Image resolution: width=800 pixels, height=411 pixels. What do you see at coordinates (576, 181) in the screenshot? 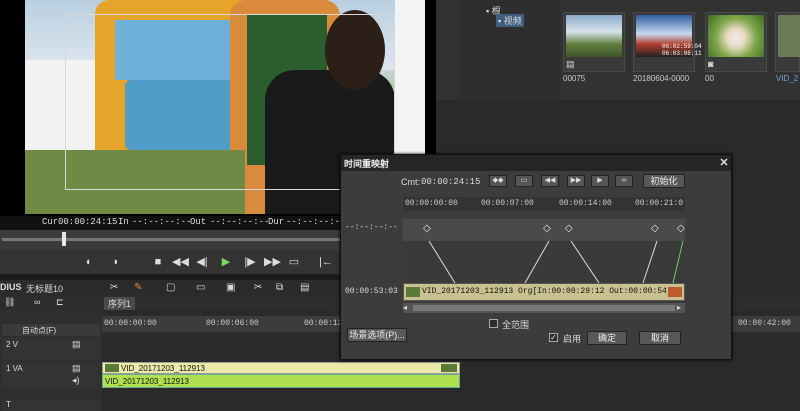
I see `next-keyframe-icon: ▶▶` at bounding box center [576, 181].